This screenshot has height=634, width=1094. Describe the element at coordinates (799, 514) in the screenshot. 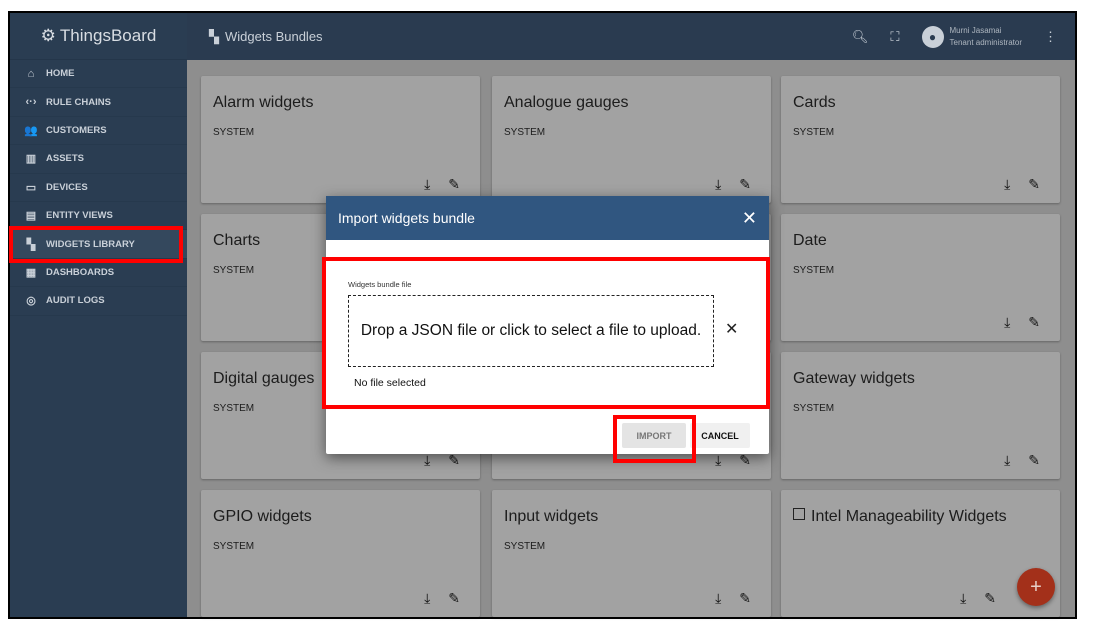

I see `checkbox` at that location.